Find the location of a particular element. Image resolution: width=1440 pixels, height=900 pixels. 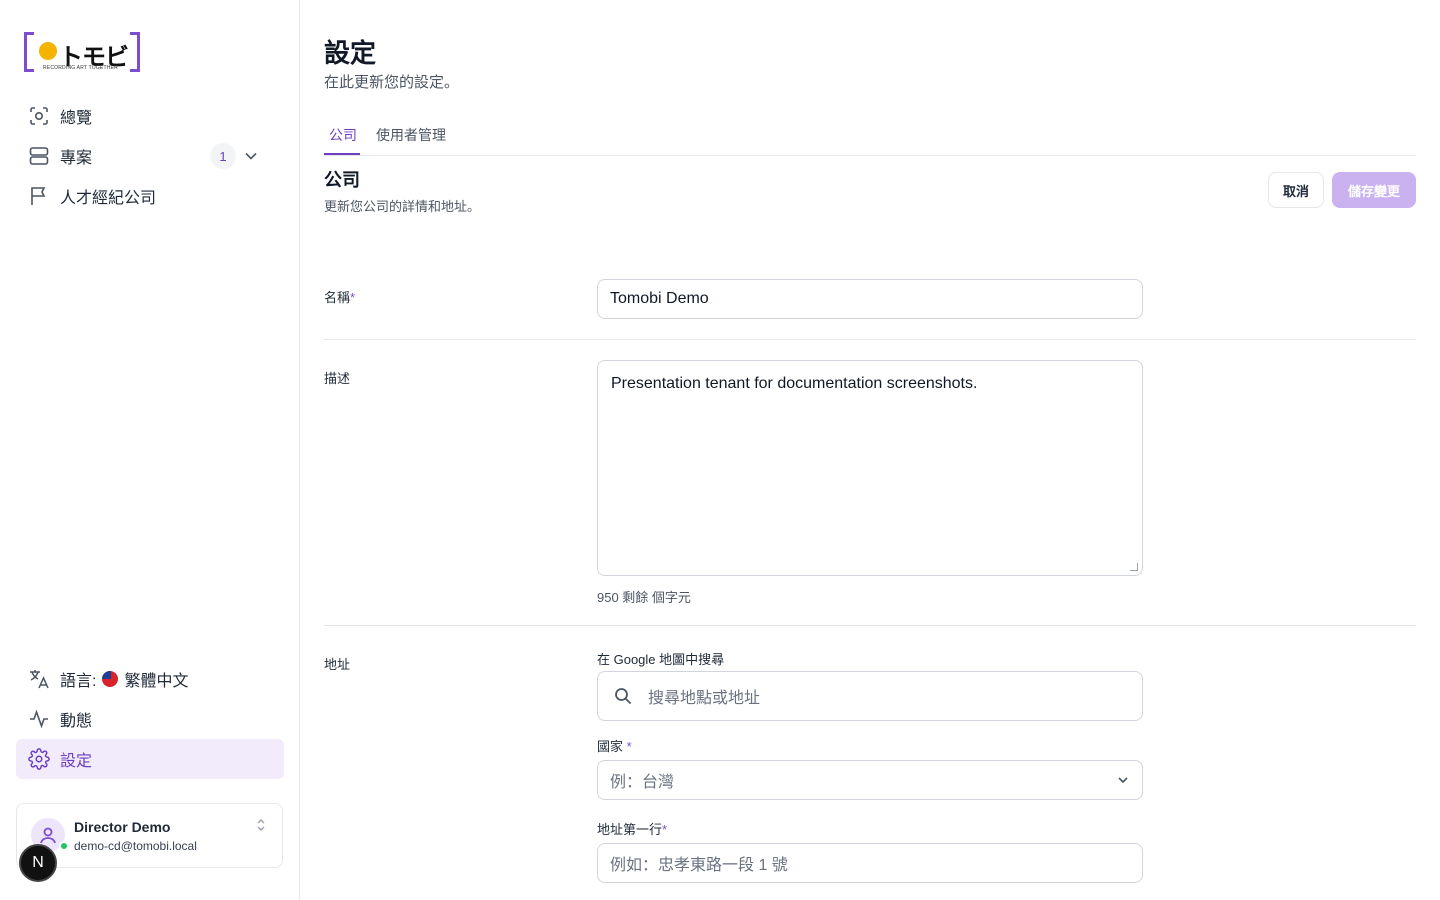

section-title: 公司 is located at coordinates (342, 180).